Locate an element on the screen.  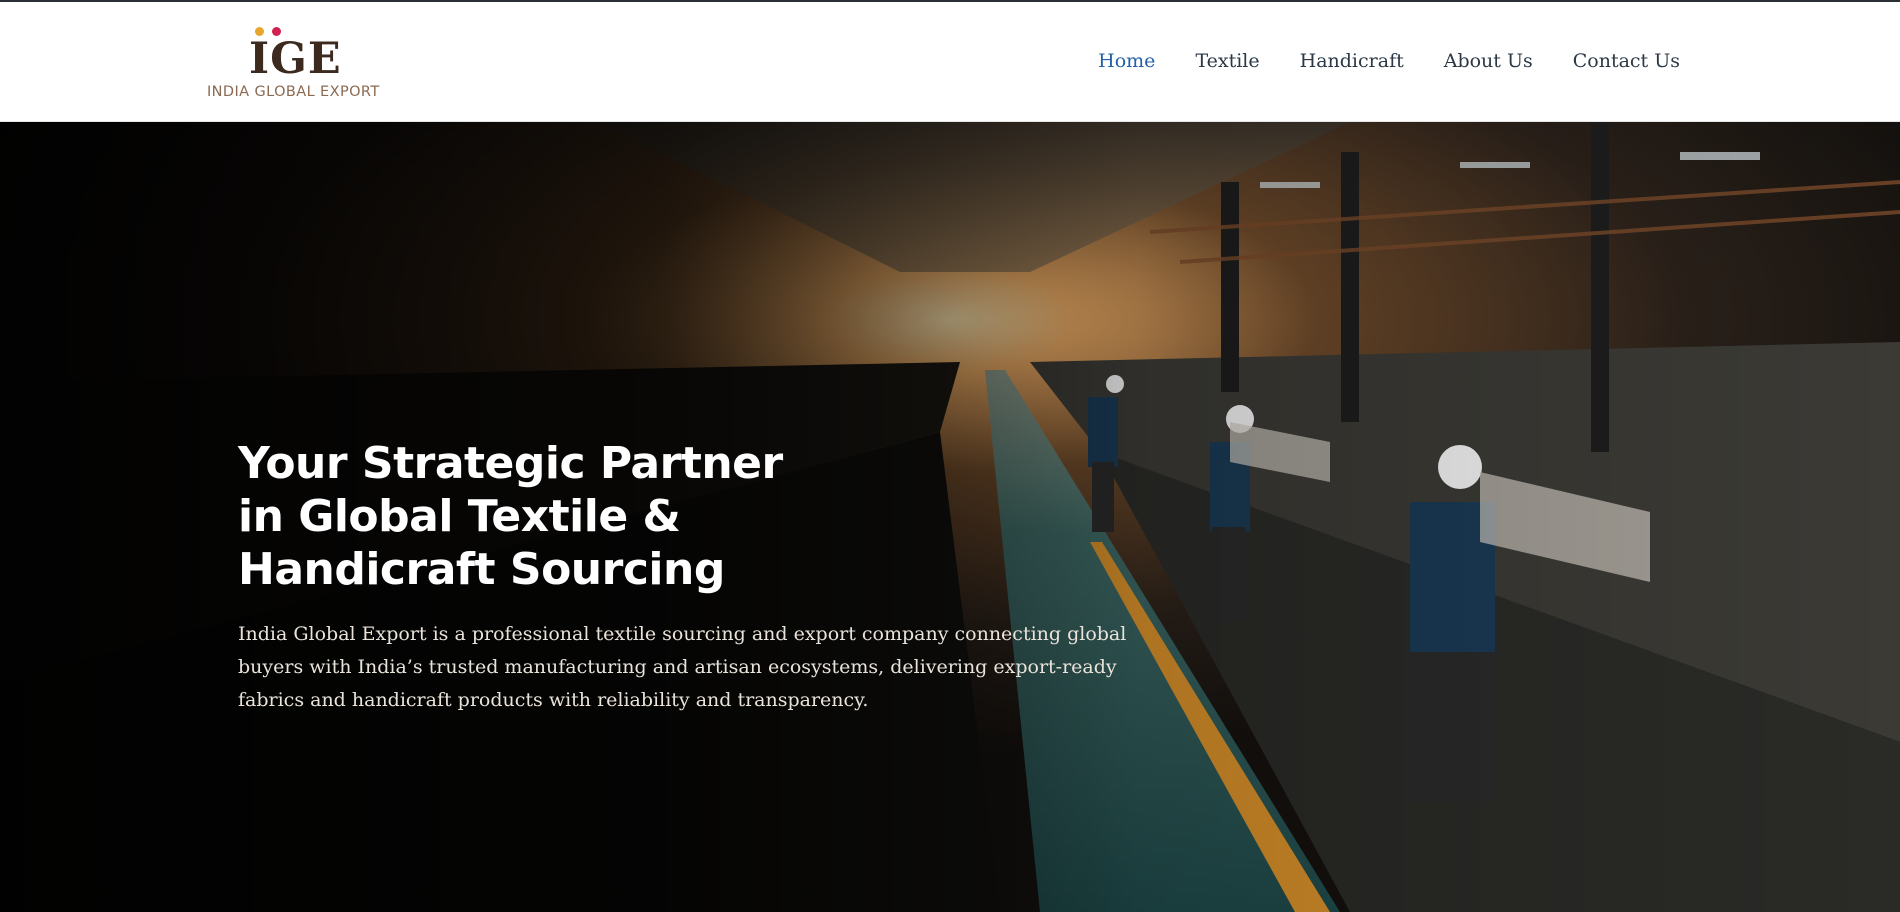
nav-home: Home is located at coordinates (1126, 61).